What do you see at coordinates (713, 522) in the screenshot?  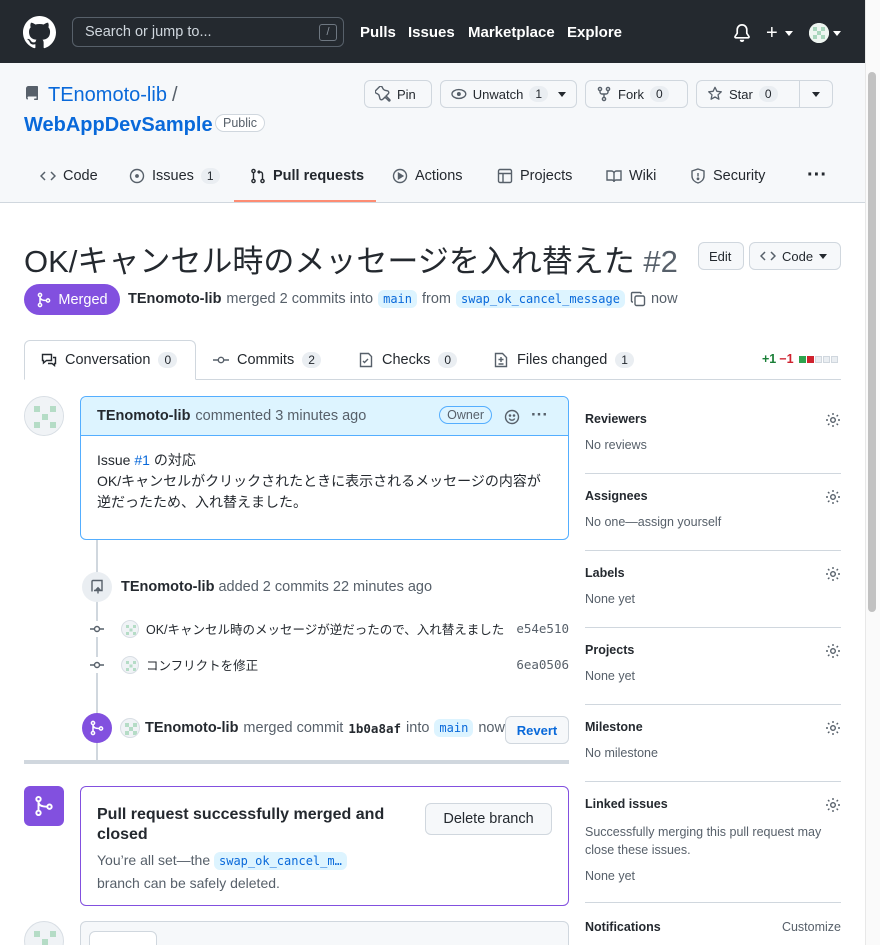 I see `assignees-value: No one—assign yourself` at bounding box center [713, 522].